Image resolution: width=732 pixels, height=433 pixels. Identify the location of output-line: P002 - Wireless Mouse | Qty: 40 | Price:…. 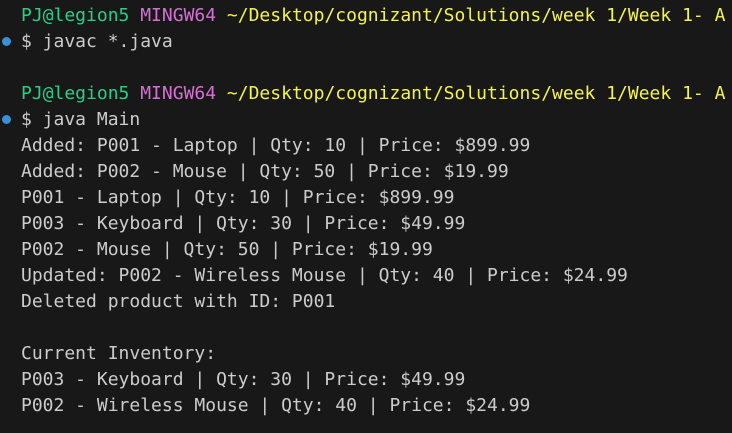
(276, 405).